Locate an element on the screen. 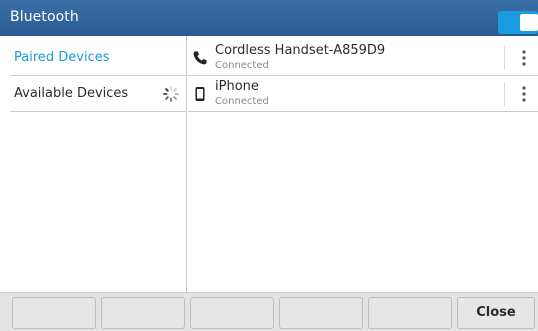 The width and height of the screenshot is (538, 331). toggle-knob is located at coordinates (529, 22).